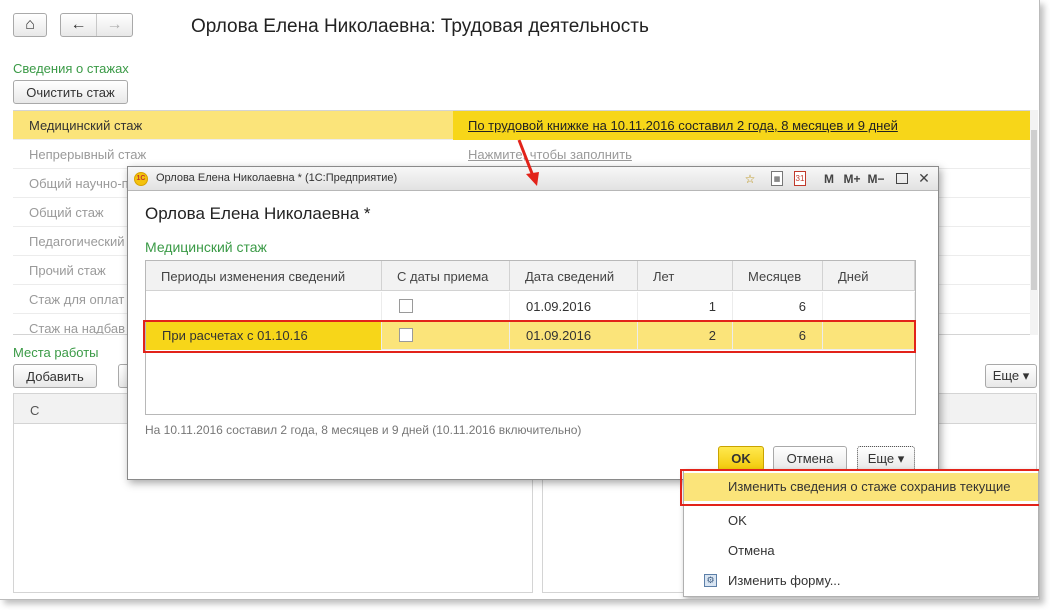 The image size is (1050, 610). Describe the element at coordinates (829, 178) in the screenshot. I see `memory-icon: M` at that location.